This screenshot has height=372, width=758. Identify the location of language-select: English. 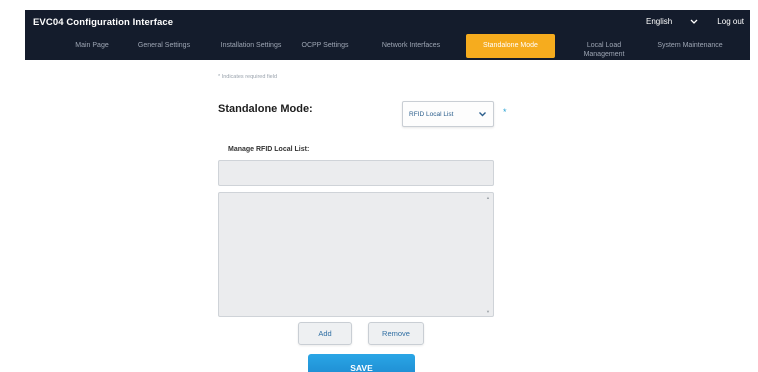
(659, 21).